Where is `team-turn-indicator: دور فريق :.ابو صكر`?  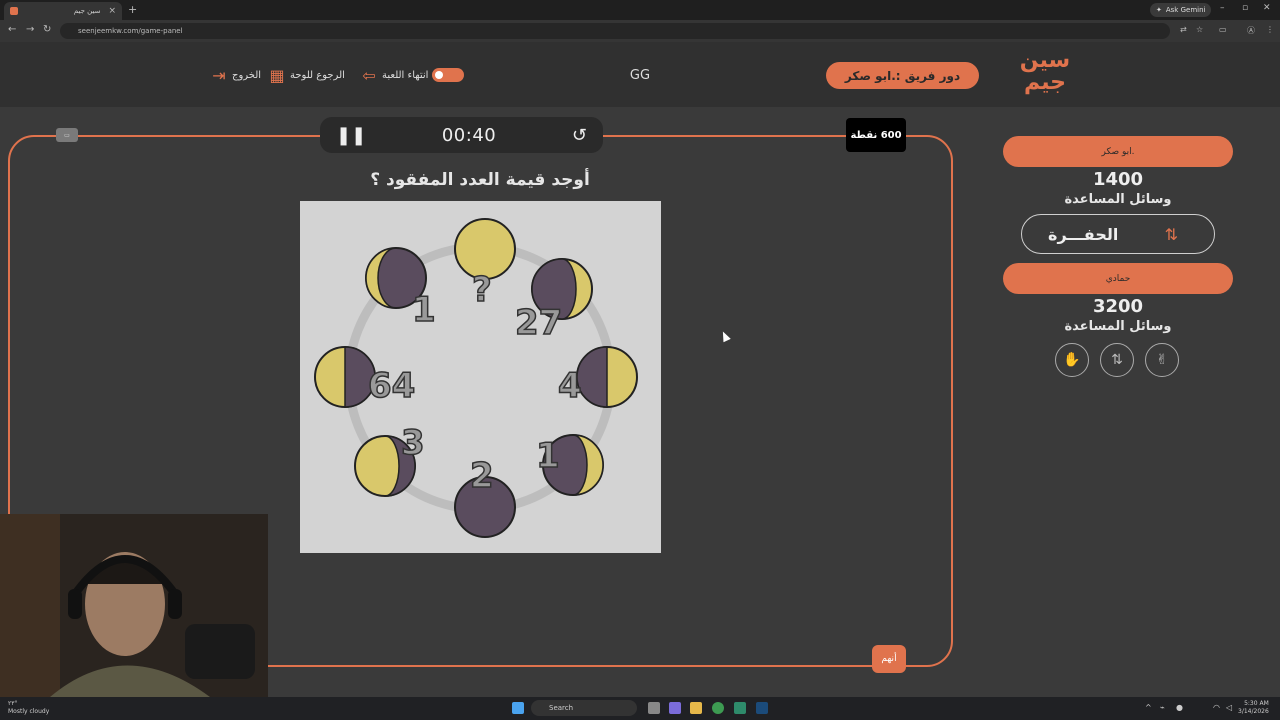
team-turn-indicator: دور فريق :.ابو صكر is located at coordinates (902, 75).